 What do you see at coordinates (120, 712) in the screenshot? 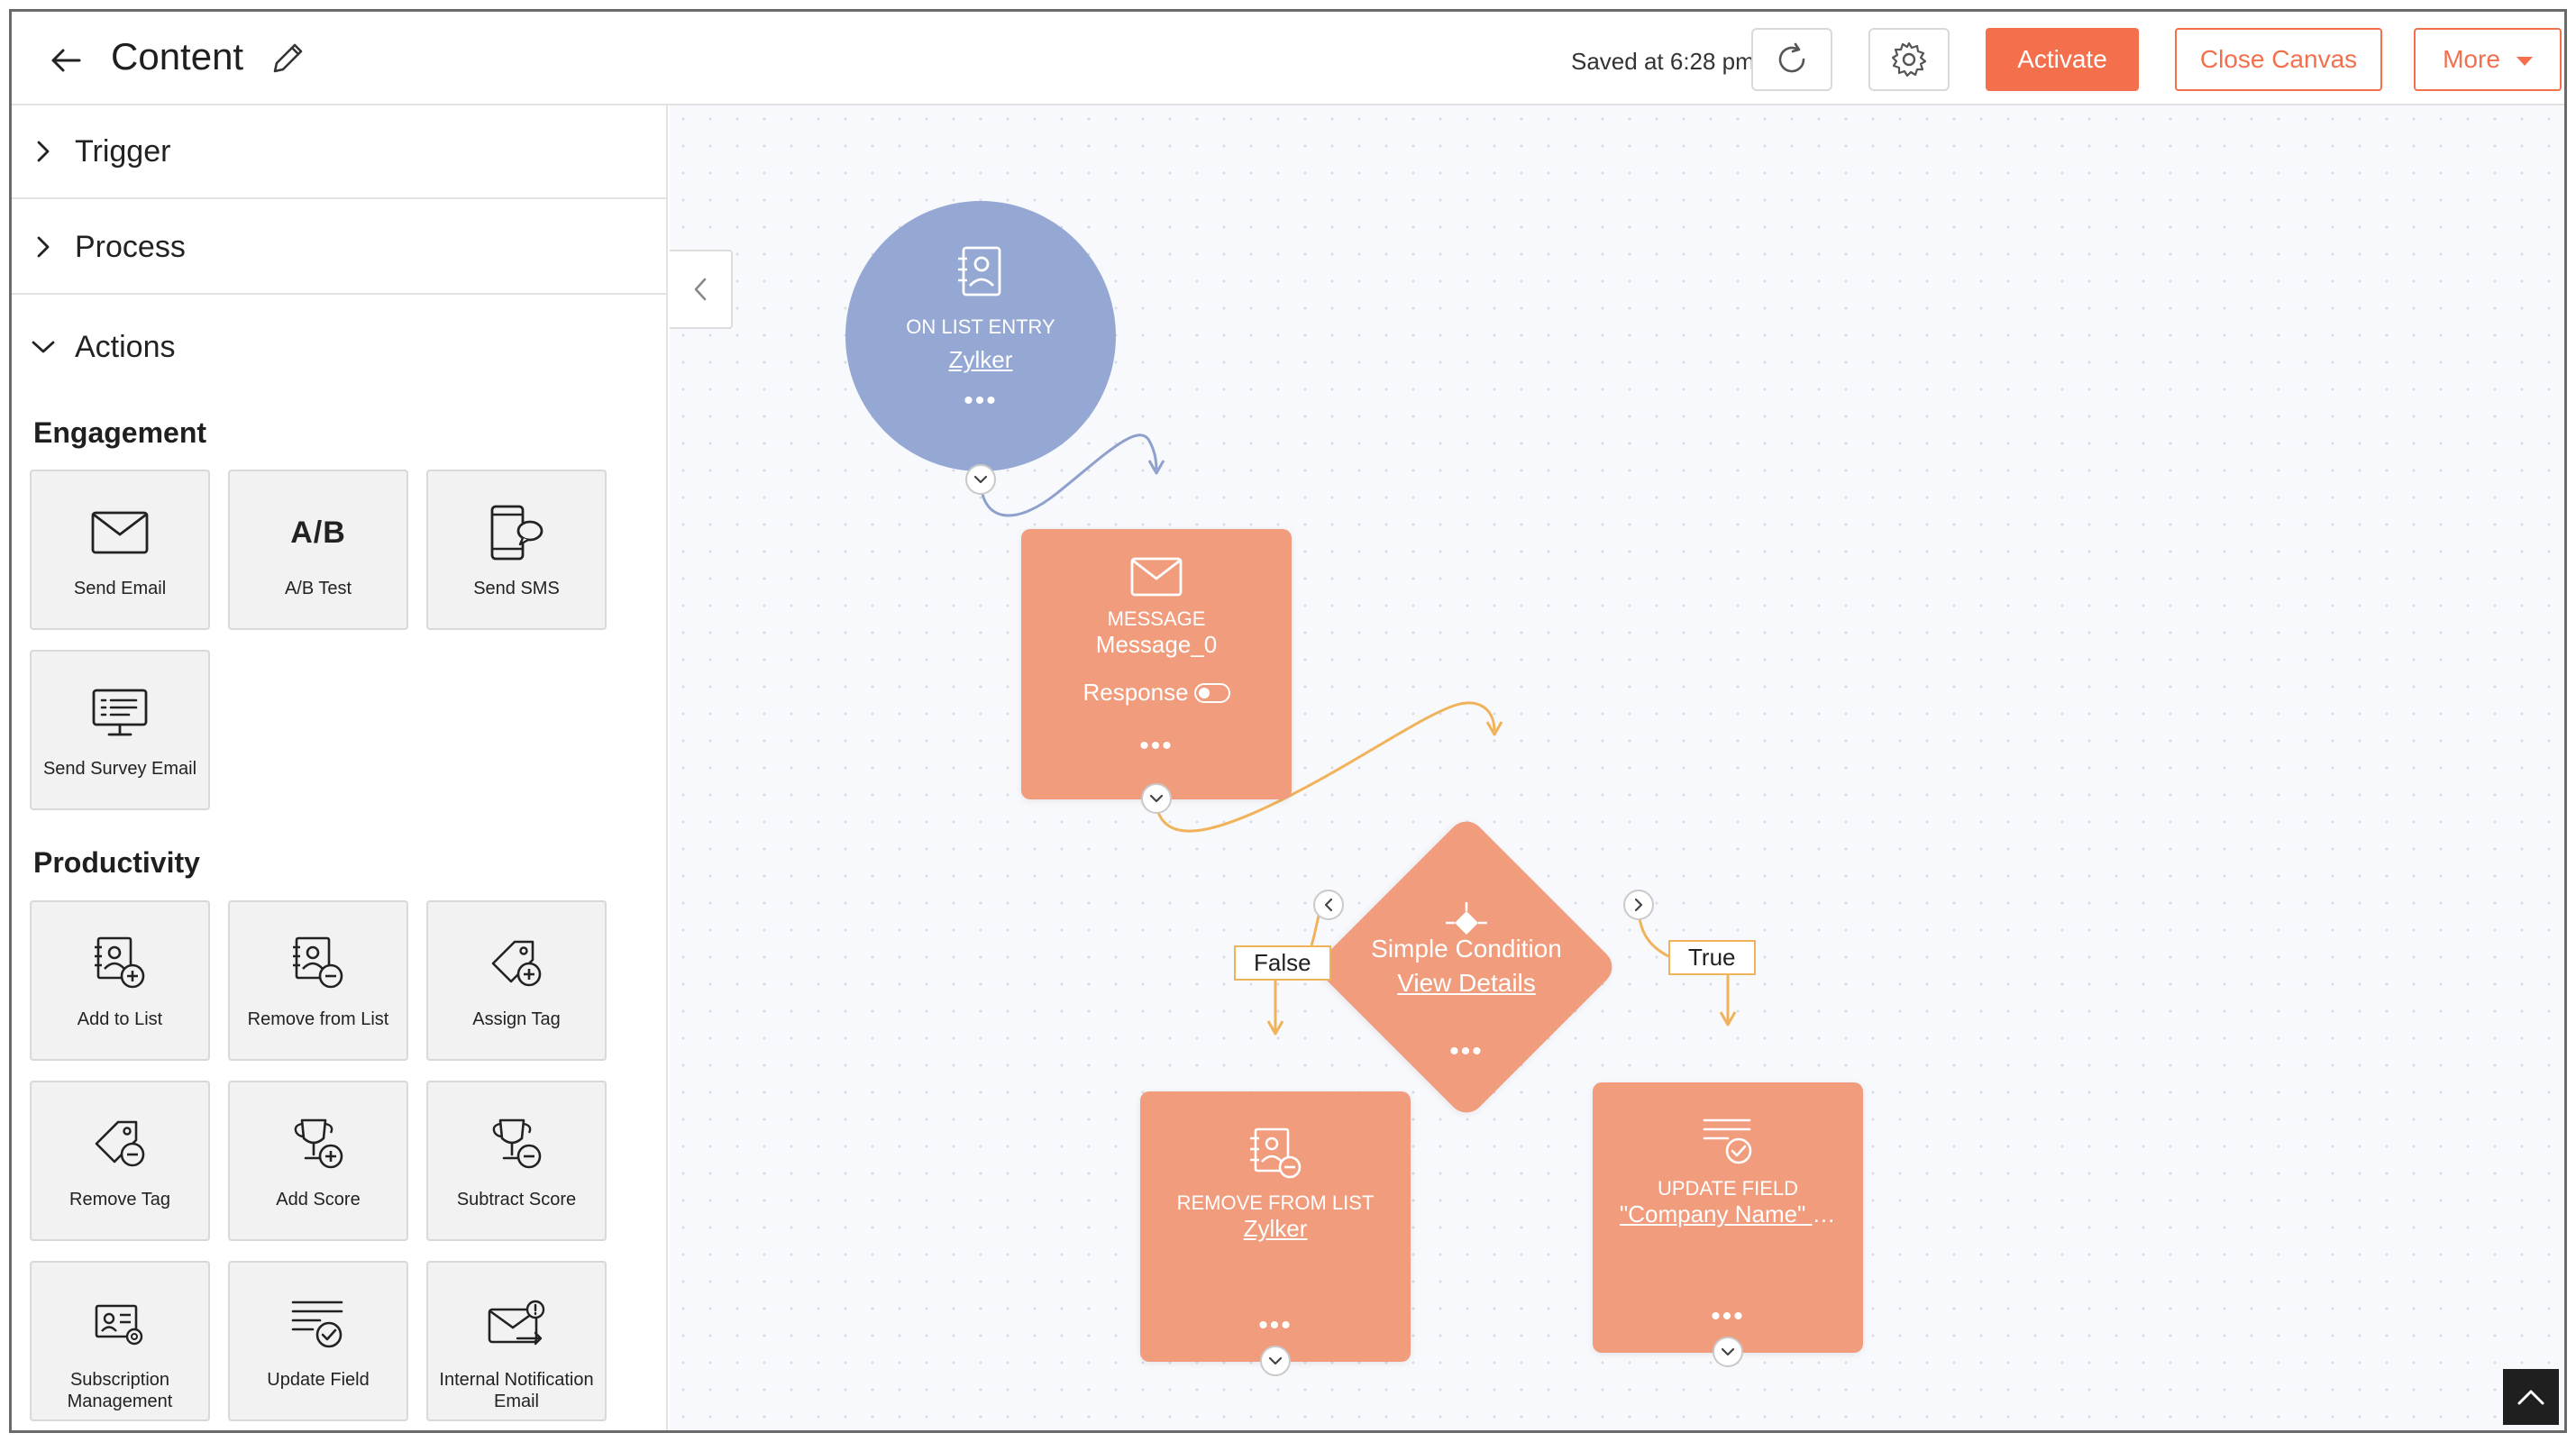
I see `survey-monitor-icon` at bounding box center [120, 712].